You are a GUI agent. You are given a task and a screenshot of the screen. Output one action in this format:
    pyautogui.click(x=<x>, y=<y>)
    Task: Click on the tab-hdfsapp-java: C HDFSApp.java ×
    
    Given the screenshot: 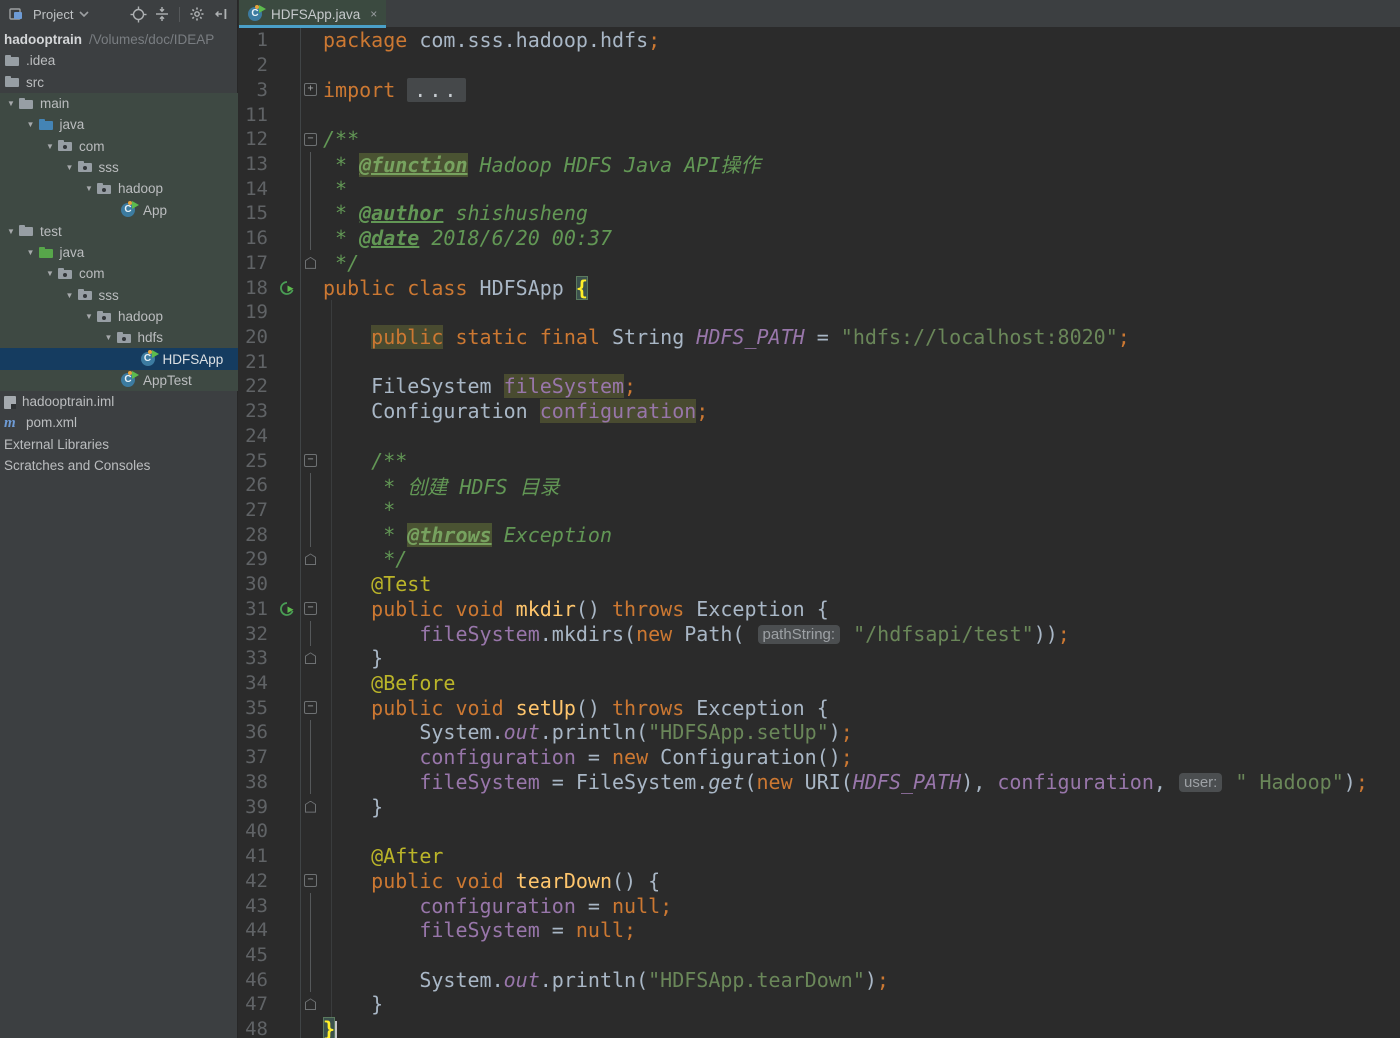 What is the action you would take?
    pyautogui.click(x=313, y=14)
    